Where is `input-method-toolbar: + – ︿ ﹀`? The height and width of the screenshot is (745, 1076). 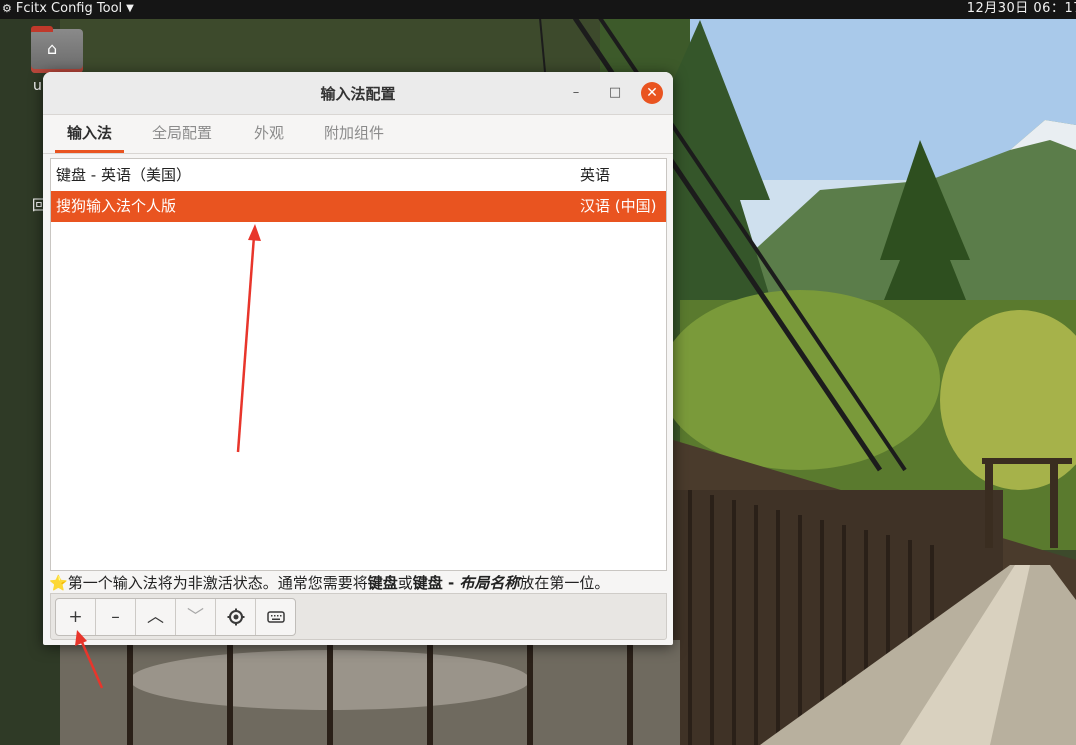 input-method-toolbar: + – ︿ ﹀ is located at coordinates (175, 617).